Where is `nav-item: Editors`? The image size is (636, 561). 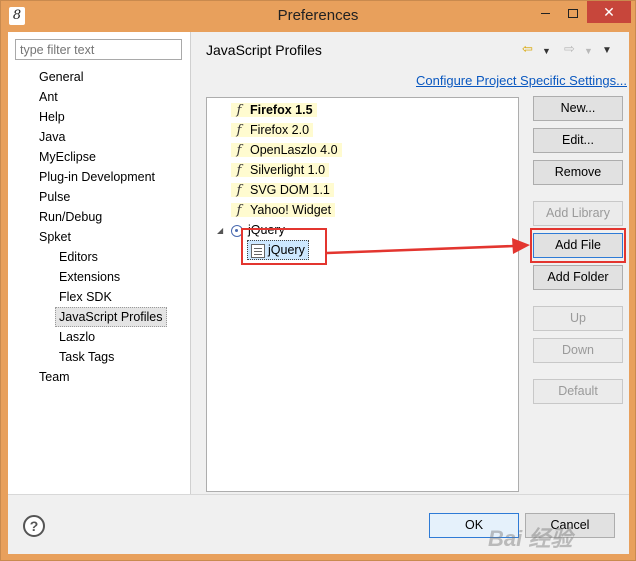 nav-item: Editors is located at coordinates (78, 257).